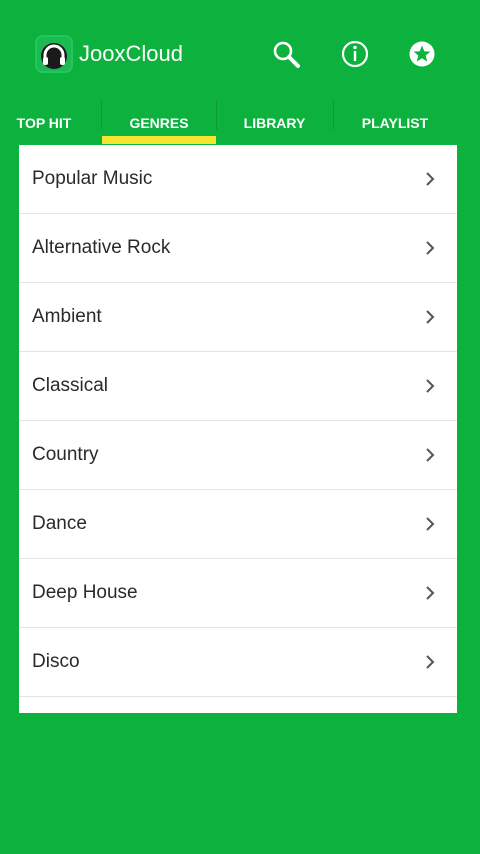 Image resolution: width=480 pixels, height=854 pixels. I want to click on genre-item-deep-house: Deep House, so click(238, 593).